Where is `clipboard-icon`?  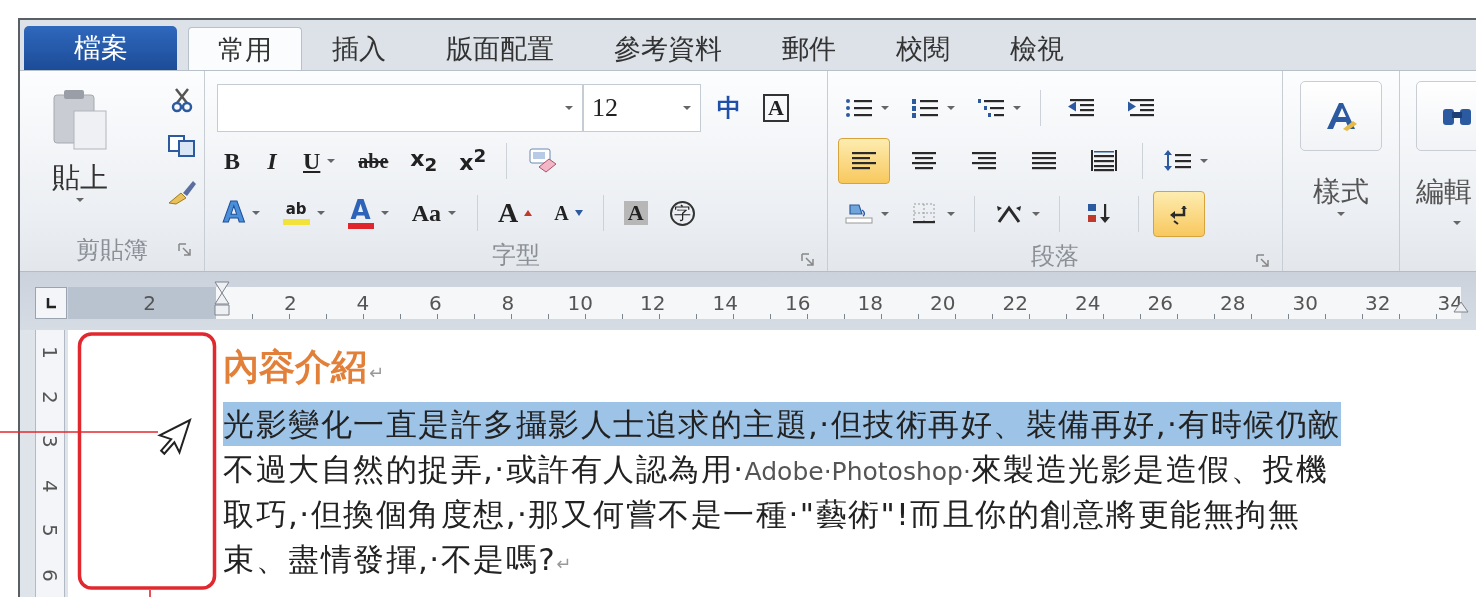
clipboard-icon is located at coordinates (80, 119).